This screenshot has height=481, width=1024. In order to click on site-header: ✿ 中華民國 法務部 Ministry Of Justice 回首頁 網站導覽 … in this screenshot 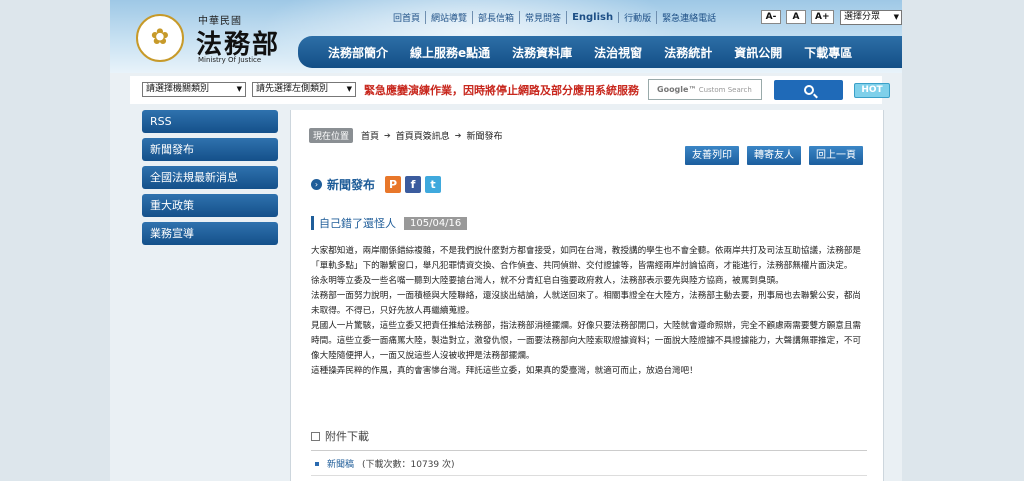, I will do `click(506, 36)`.